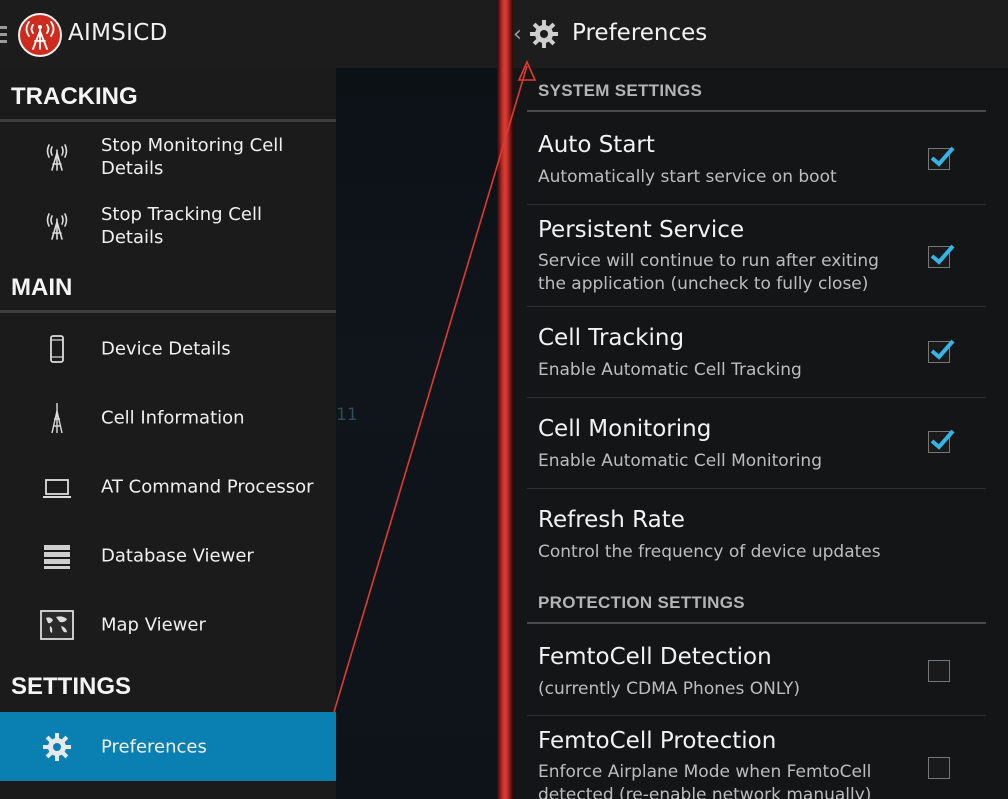  I want to click on drawer-item-stop-monitoring: Stop Monitoring Cell Details, so click(168, 156).